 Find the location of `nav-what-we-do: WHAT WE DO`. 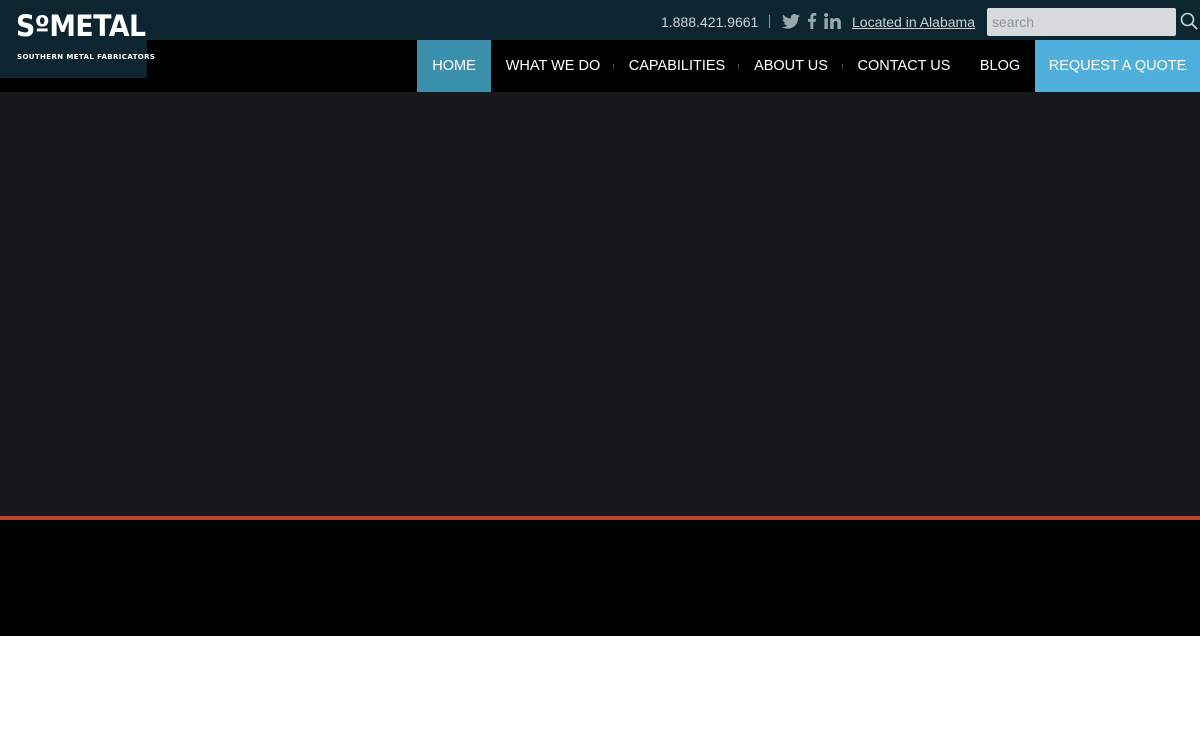

nav-what-we-do: WHAT WE DO is located at coordinates (553, 66).